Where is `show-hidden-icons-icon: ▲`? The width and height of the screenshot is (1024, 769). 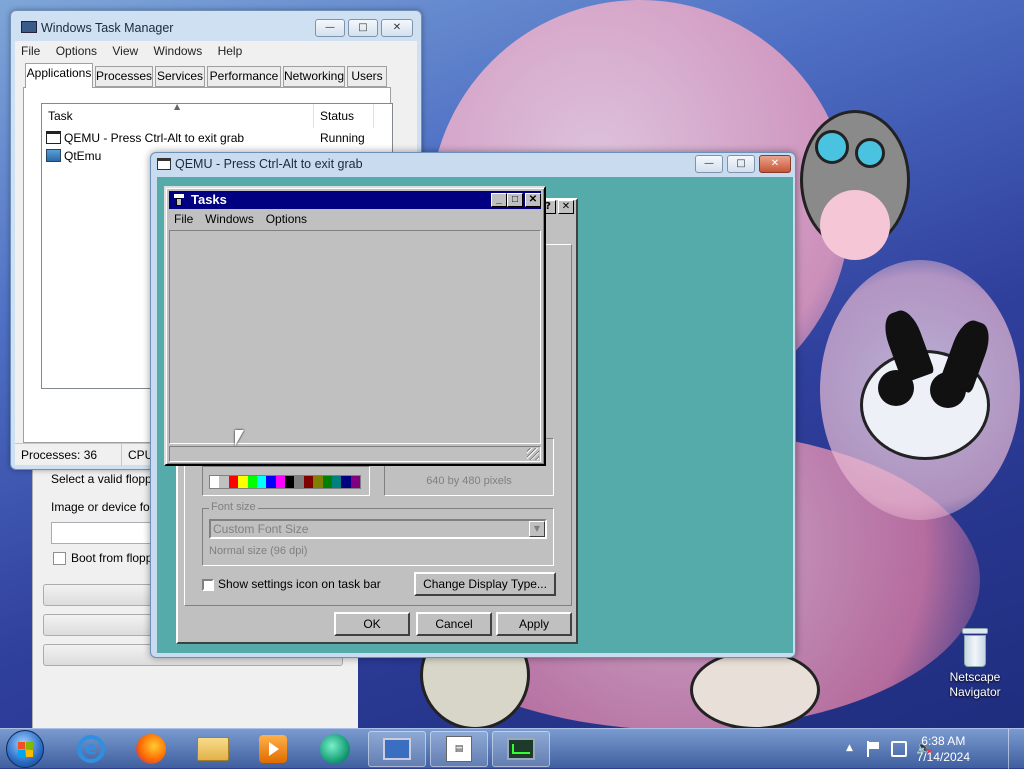 show-hidden-icons-icon: ▲ is located at coordinates (849, 748).